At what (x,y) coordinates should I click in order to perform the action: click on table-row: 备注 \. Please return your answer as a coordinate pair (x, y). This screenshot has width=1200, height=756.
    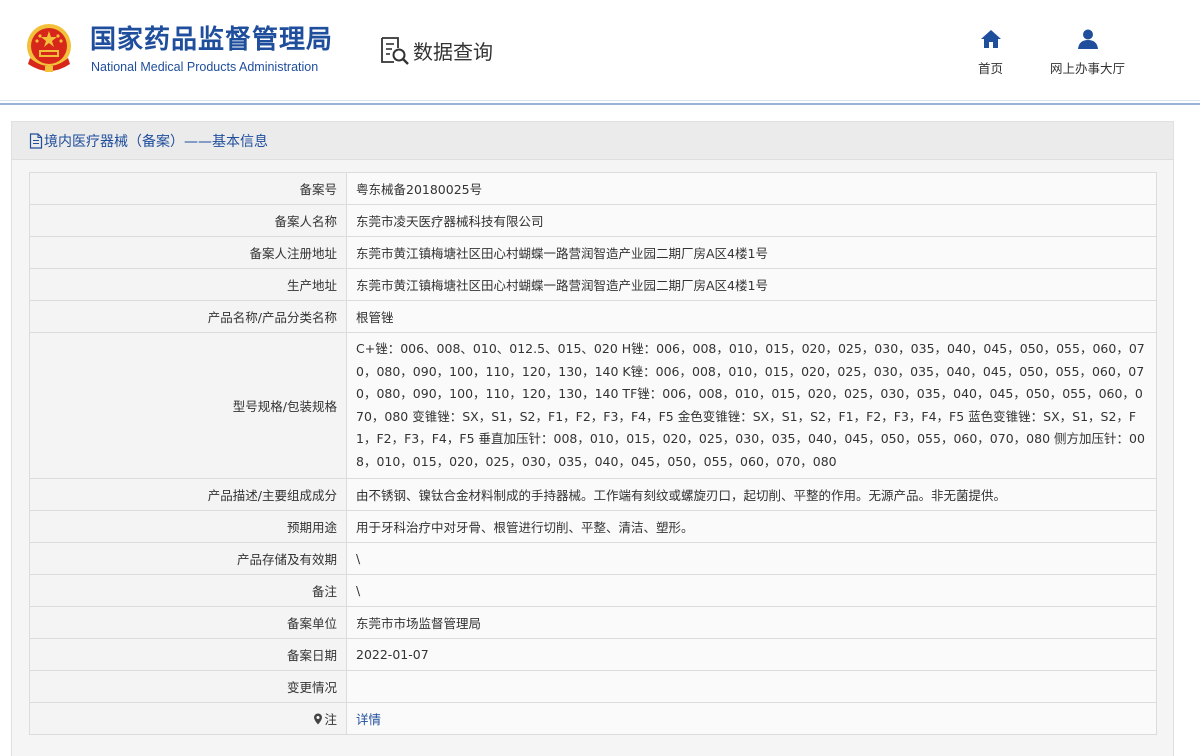
    Looking at the image, I should click on (593, 590).